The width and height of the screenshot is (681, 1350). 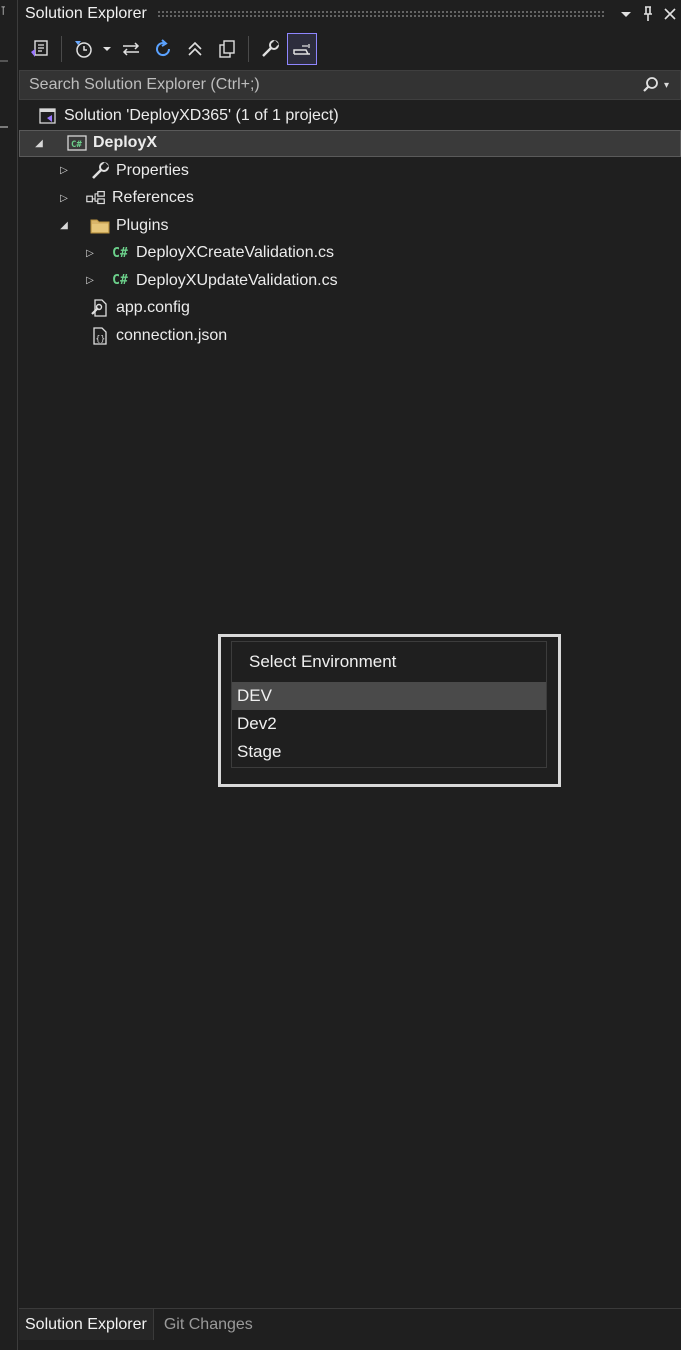 I want to click on tree-item-label: Properties, so click(x=152, y=170).